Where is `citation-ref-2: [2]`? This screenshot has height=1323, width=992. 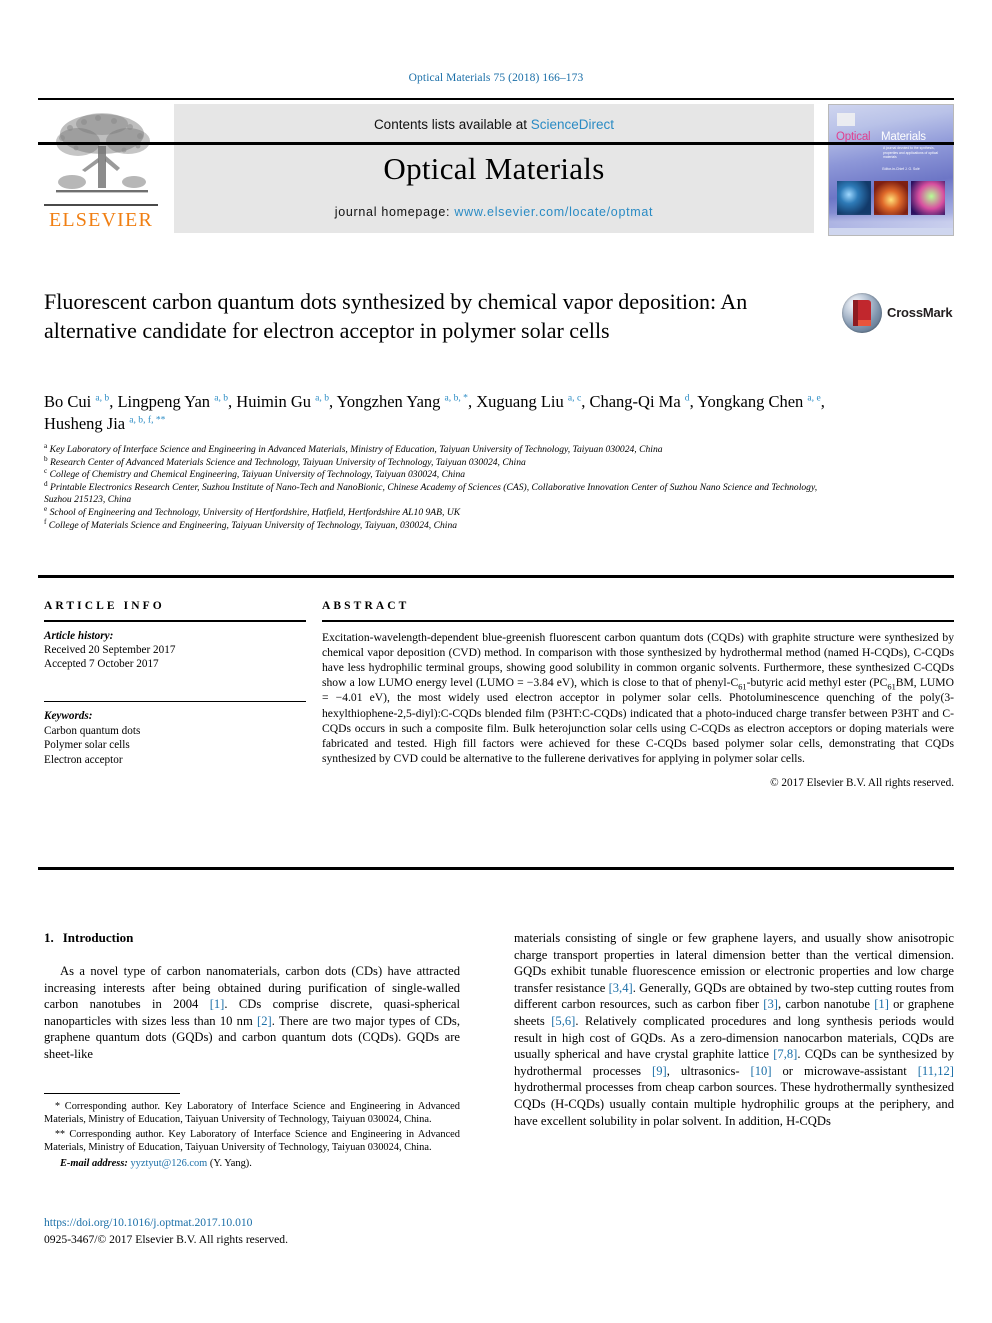
citation-ref-2: [2] is located at coordinates (264, 1021).